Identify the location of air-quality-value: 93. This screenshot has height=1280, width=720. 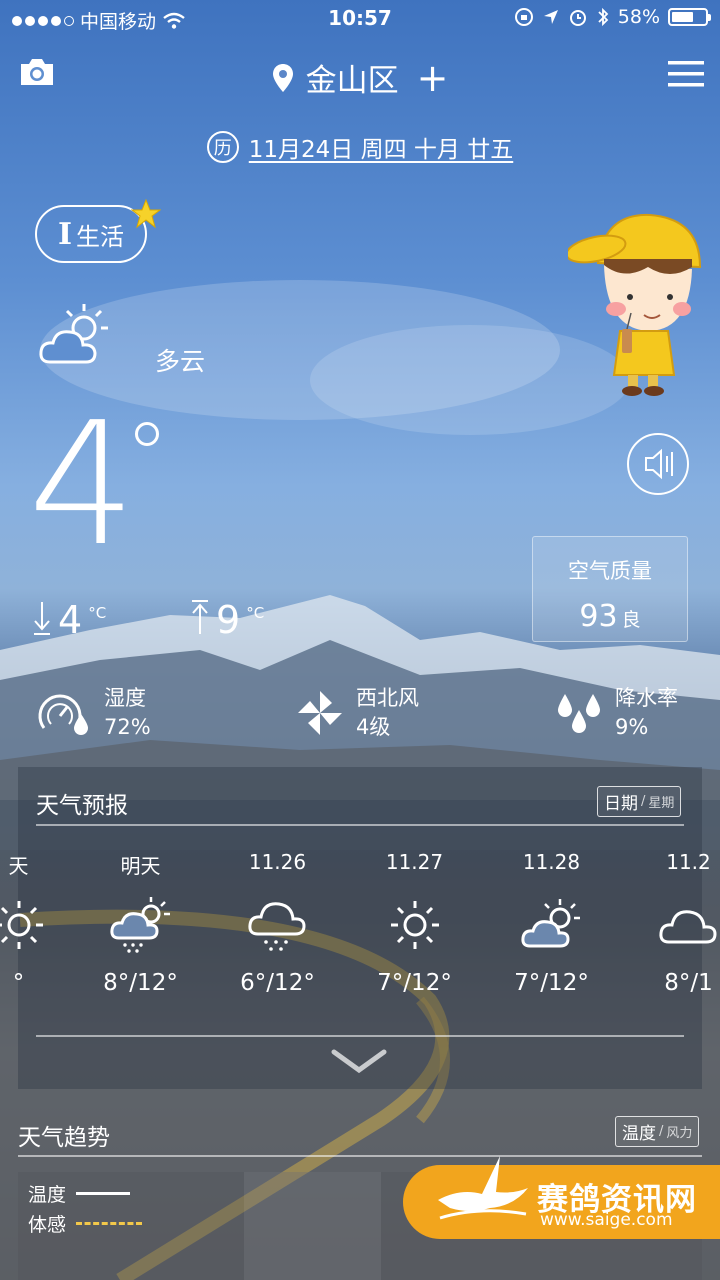
(598, 616).